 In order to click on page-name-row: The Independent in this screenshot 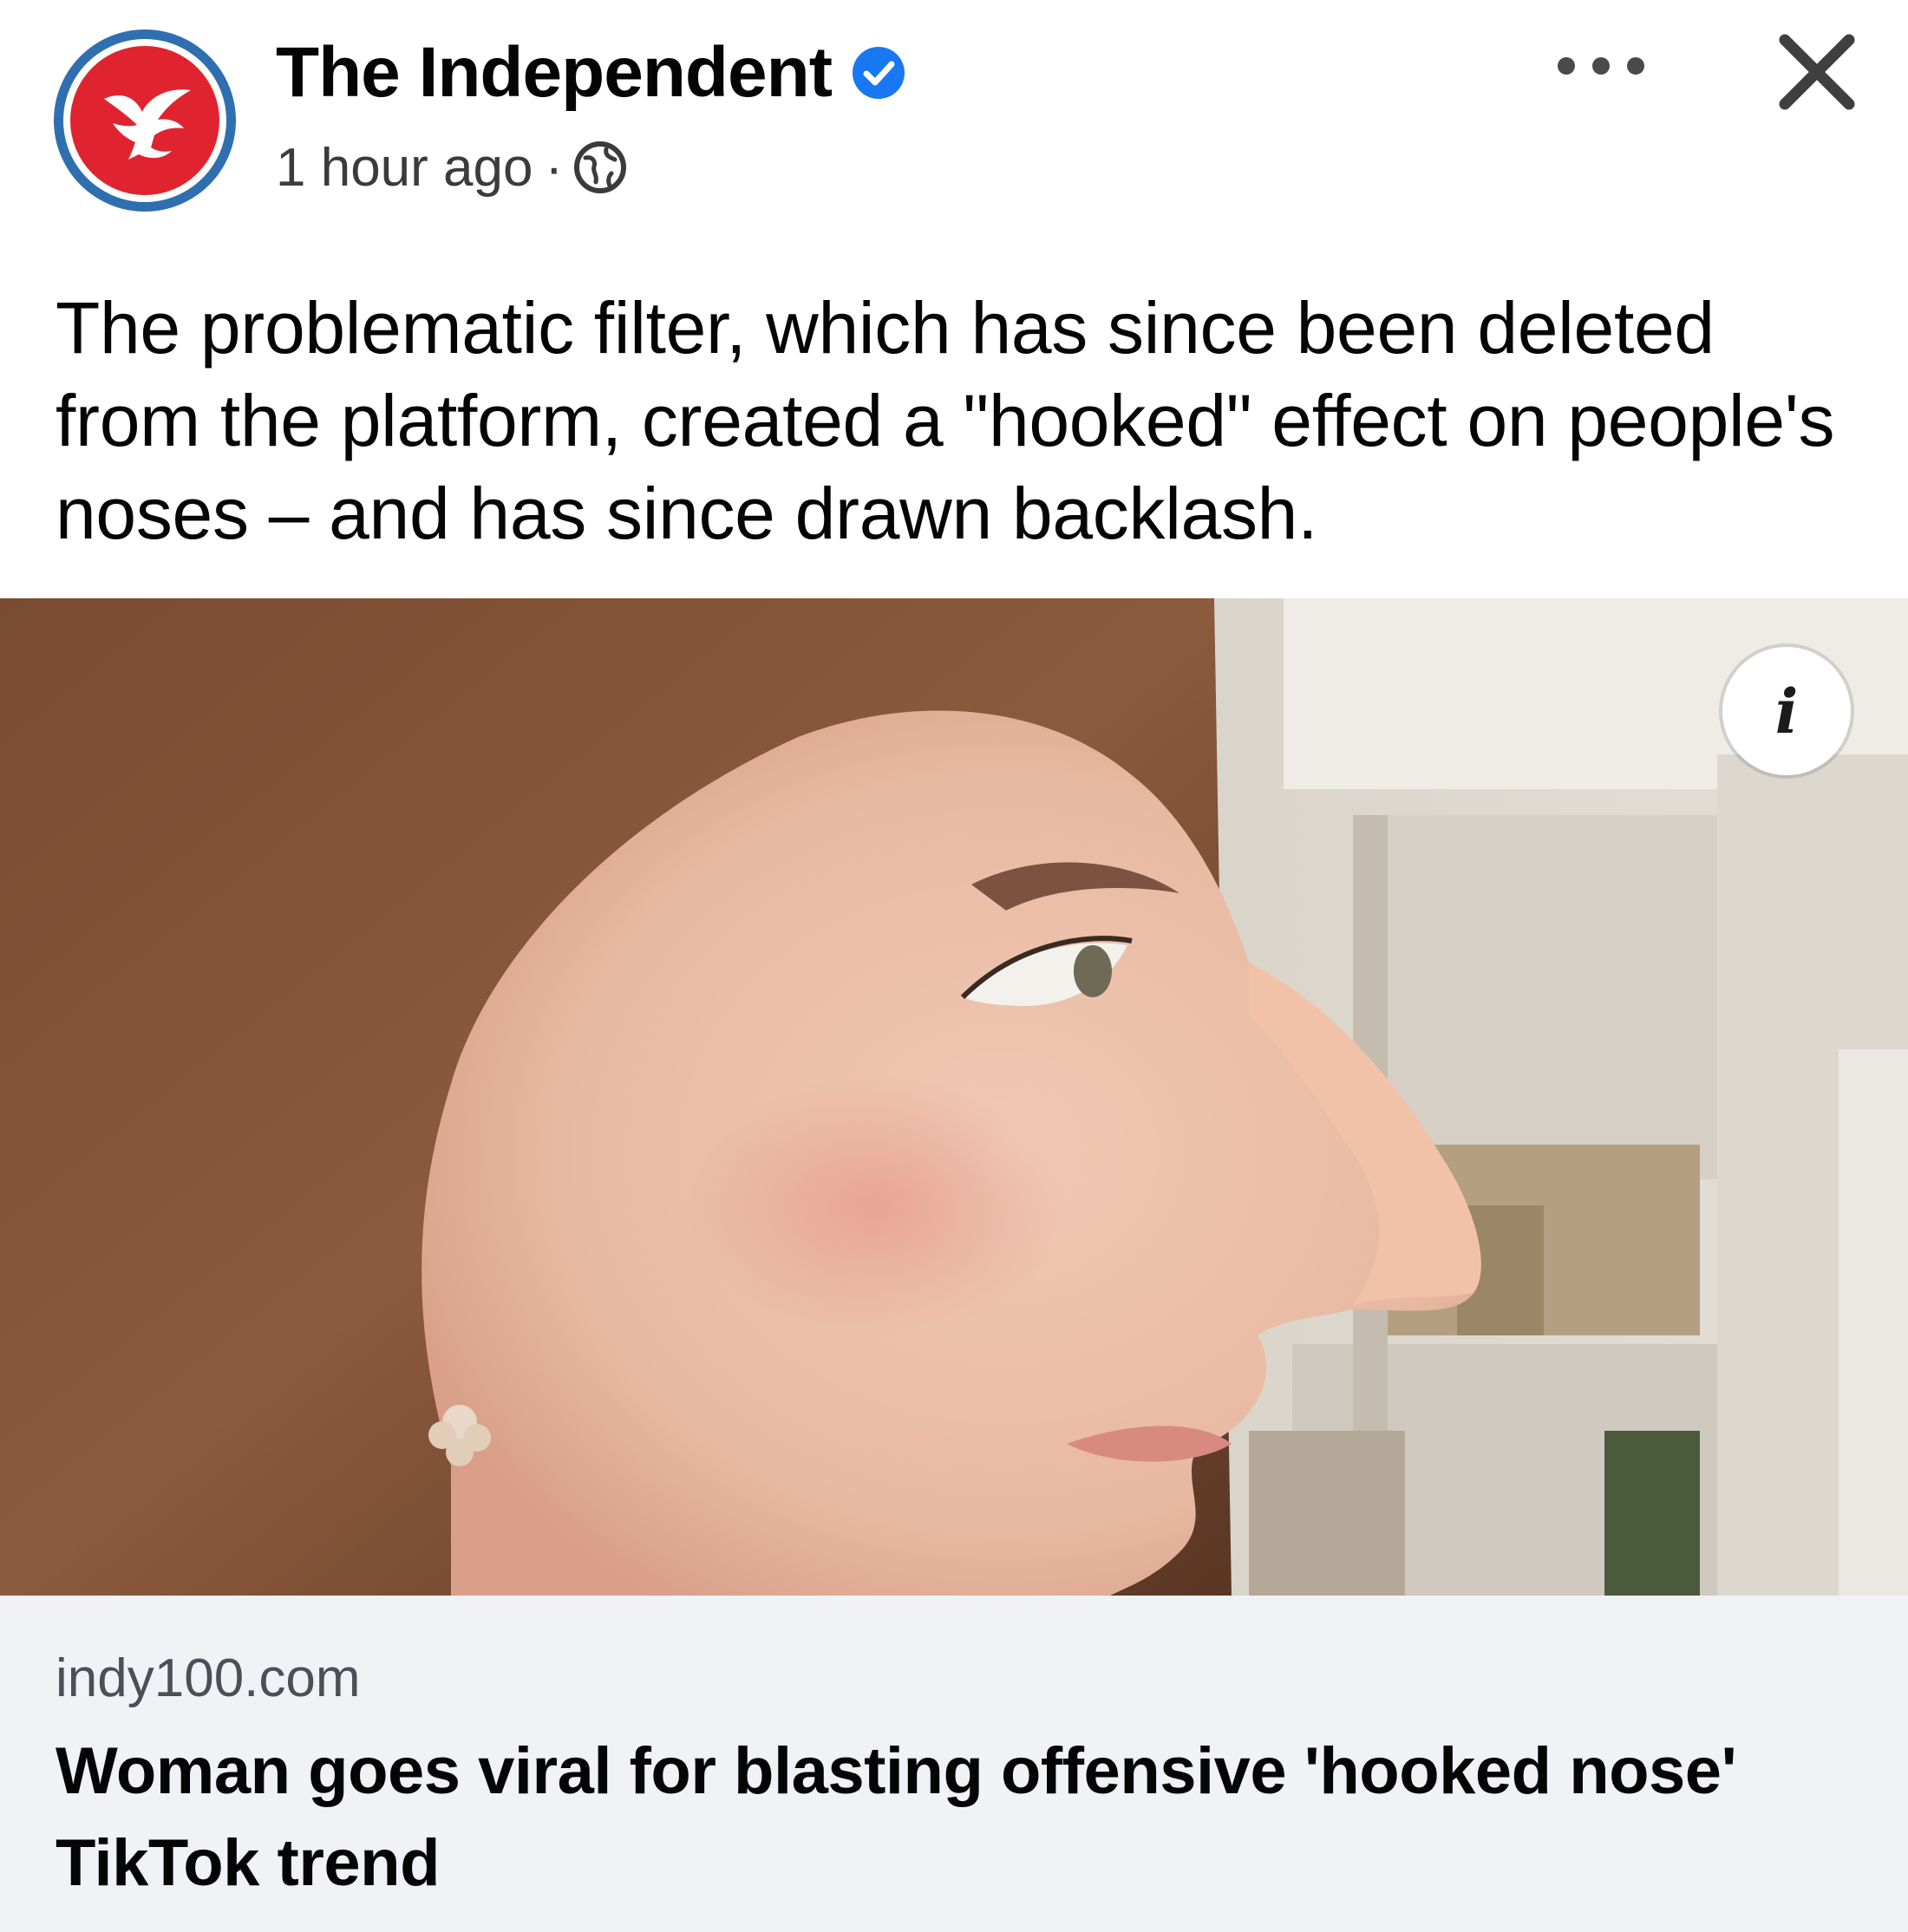, I will do `click(591, 72)`.